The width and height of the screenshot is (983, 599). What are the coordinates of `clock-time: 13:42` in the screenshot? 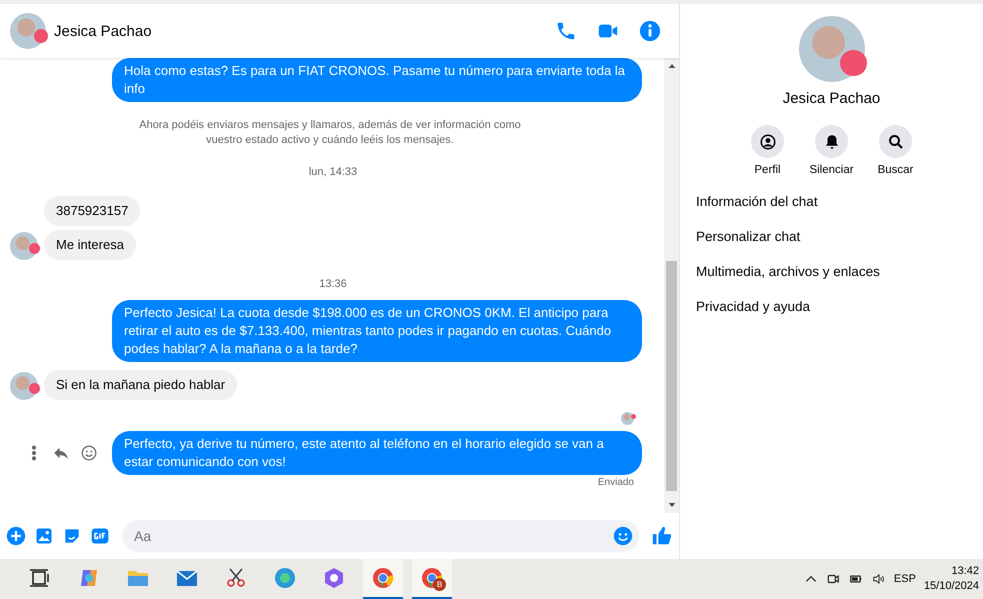 It's located at (965, 571).